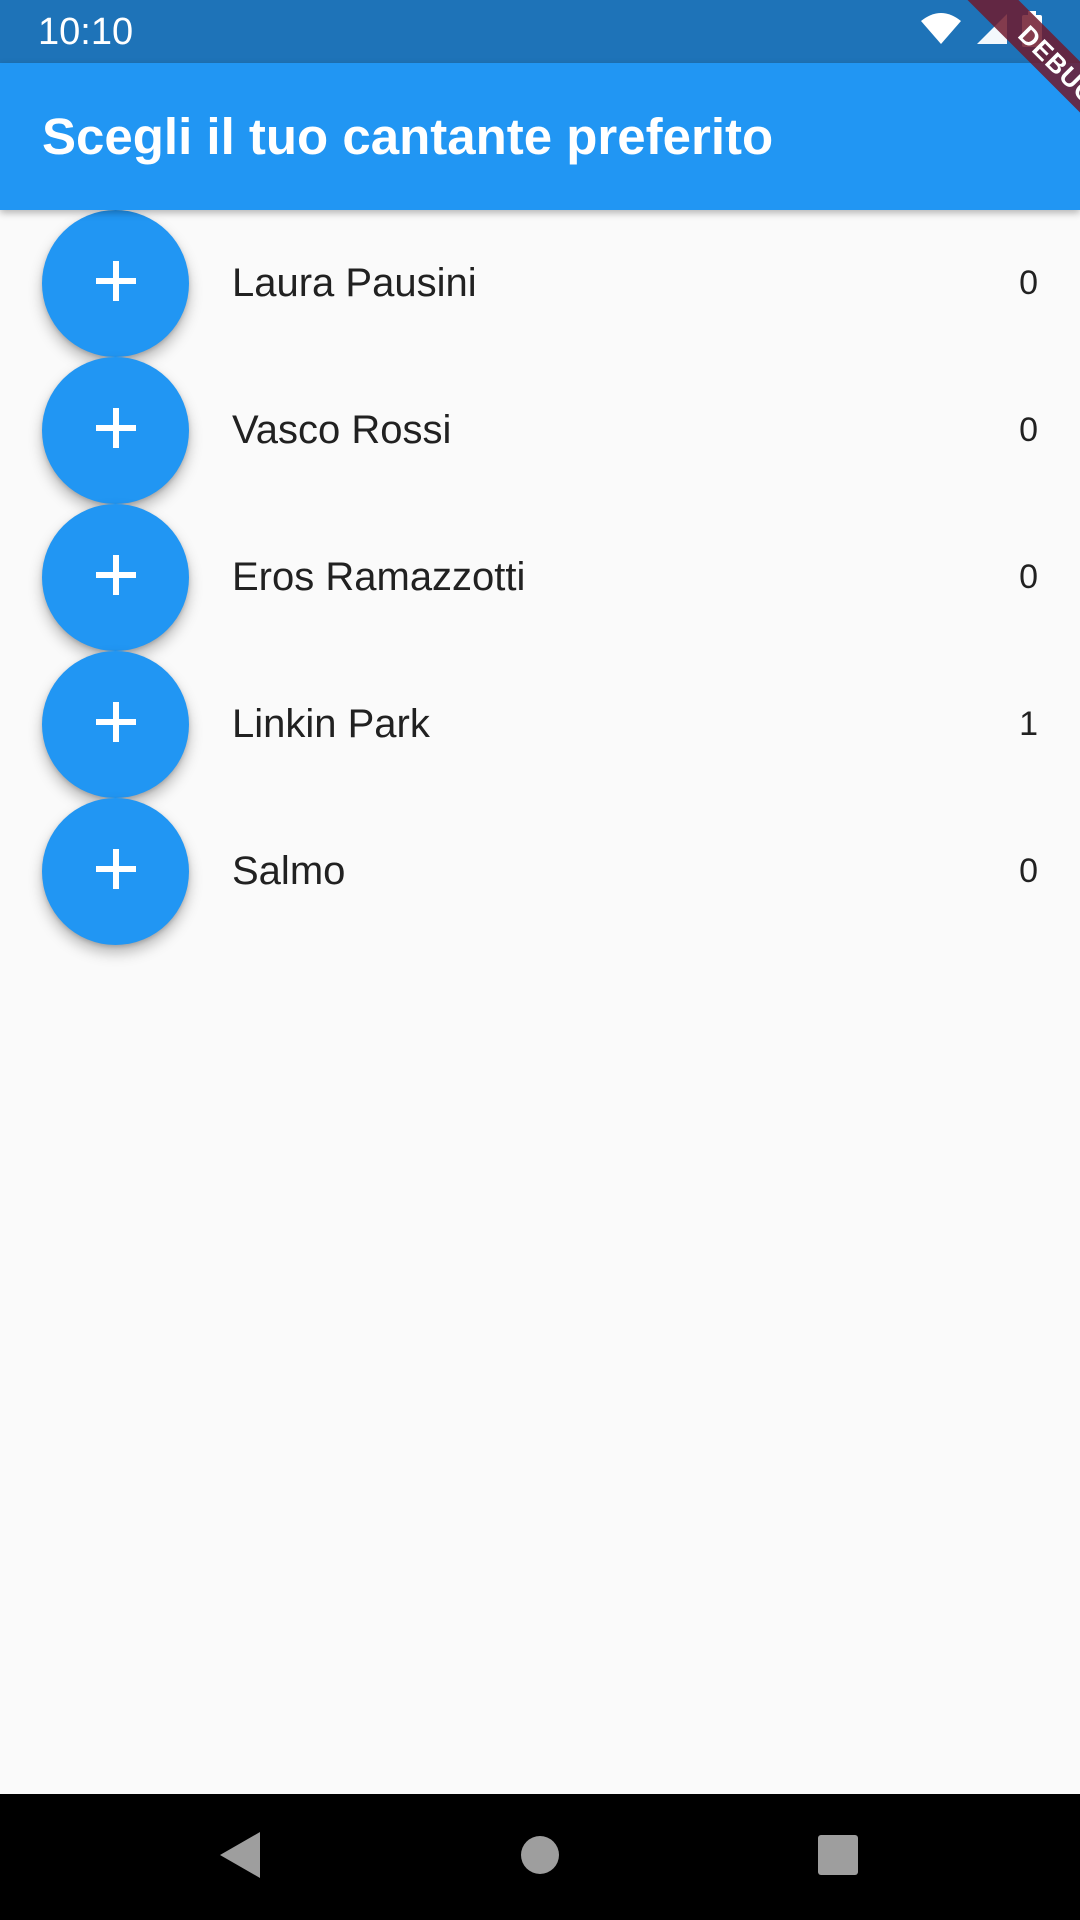 The image size is (1080, 1920). What do you see at coordinates (540, 724) in the screenshot?
I see `singer-row: Linkin Park 1` at bounding box center [540, 724].